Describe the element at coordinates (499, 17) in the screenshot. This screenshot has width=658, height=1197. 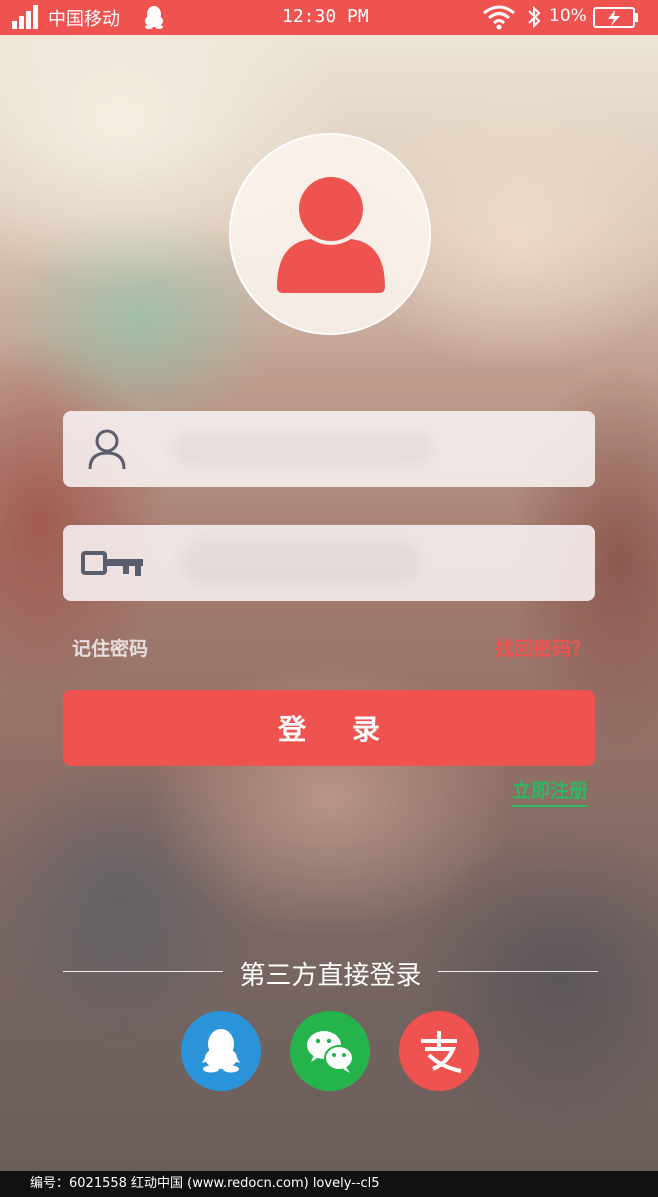
I see `wifi-icon` at that location.